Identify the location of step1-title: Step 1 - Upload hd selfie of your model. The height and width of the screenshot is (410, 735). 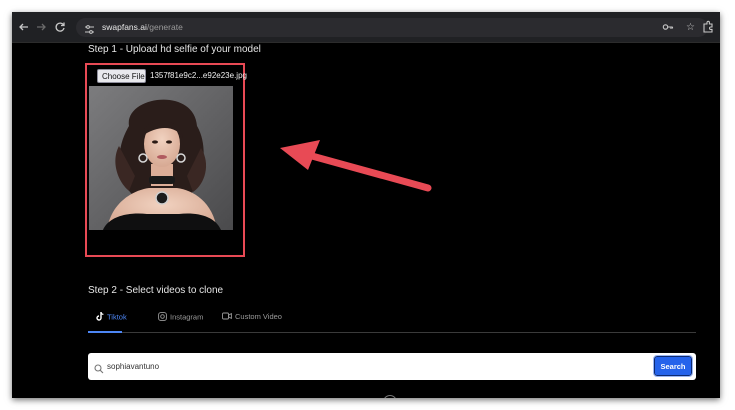
(174, 49).